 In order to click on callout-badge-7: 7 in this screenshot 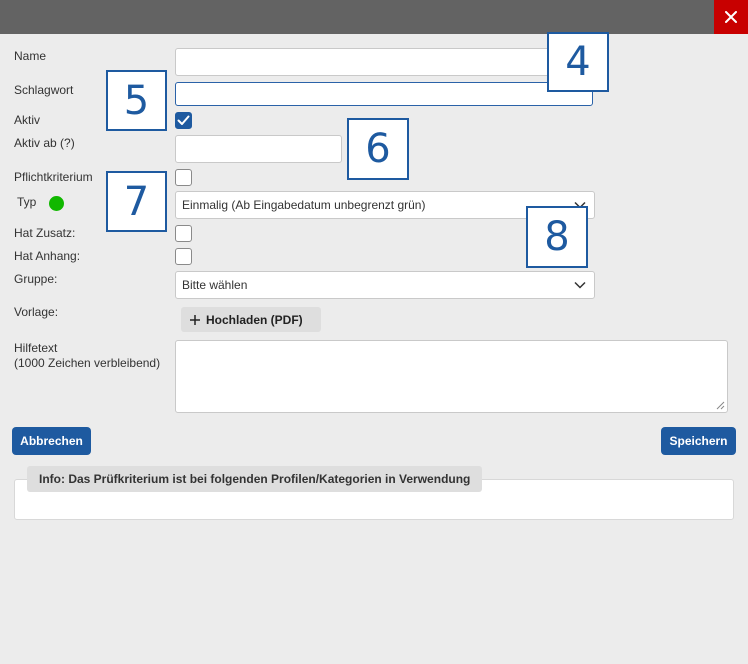, I will do `click(136, 201)`.